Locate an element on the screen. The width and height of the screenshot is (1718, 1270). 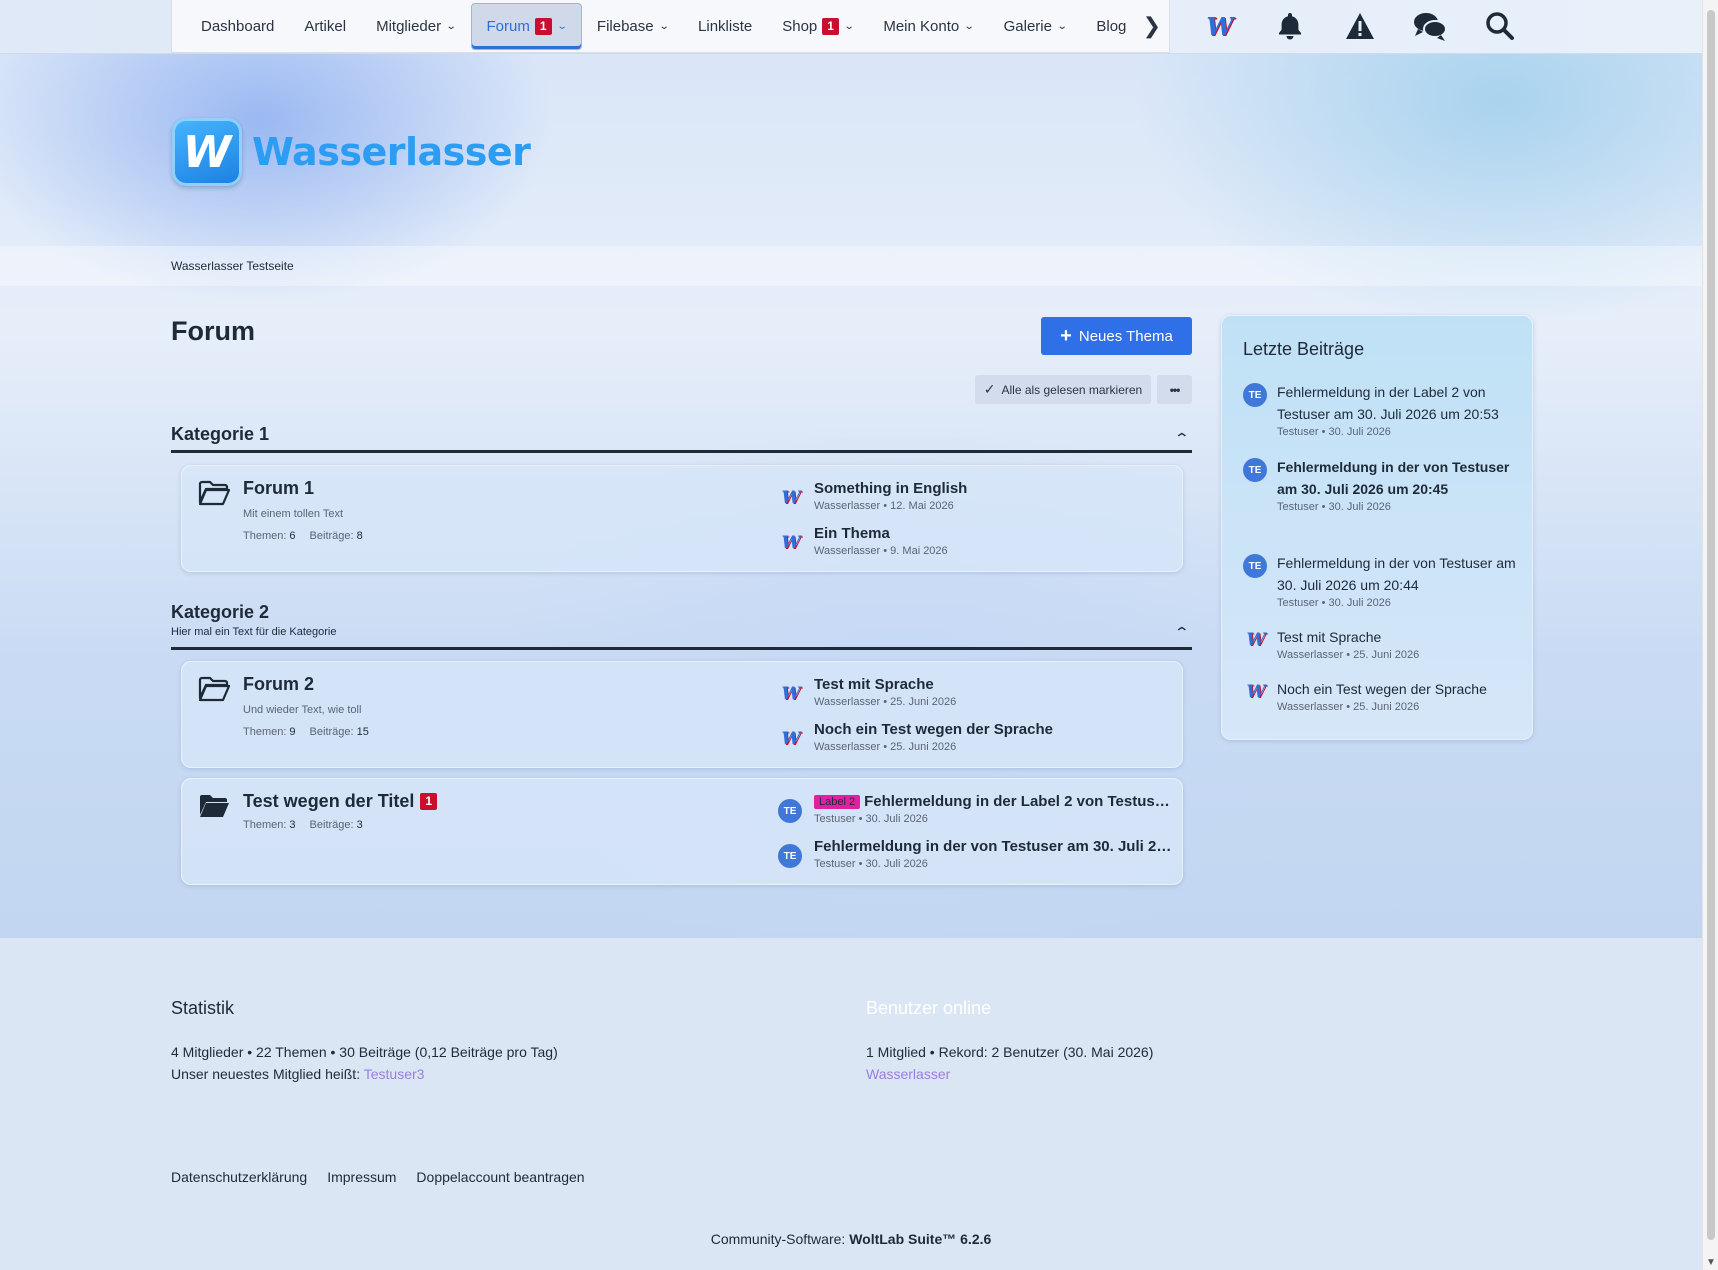
last-post: W Ein Thema Wasserlasser • 9. Mai 2026 is located at coordinates (978, 545).